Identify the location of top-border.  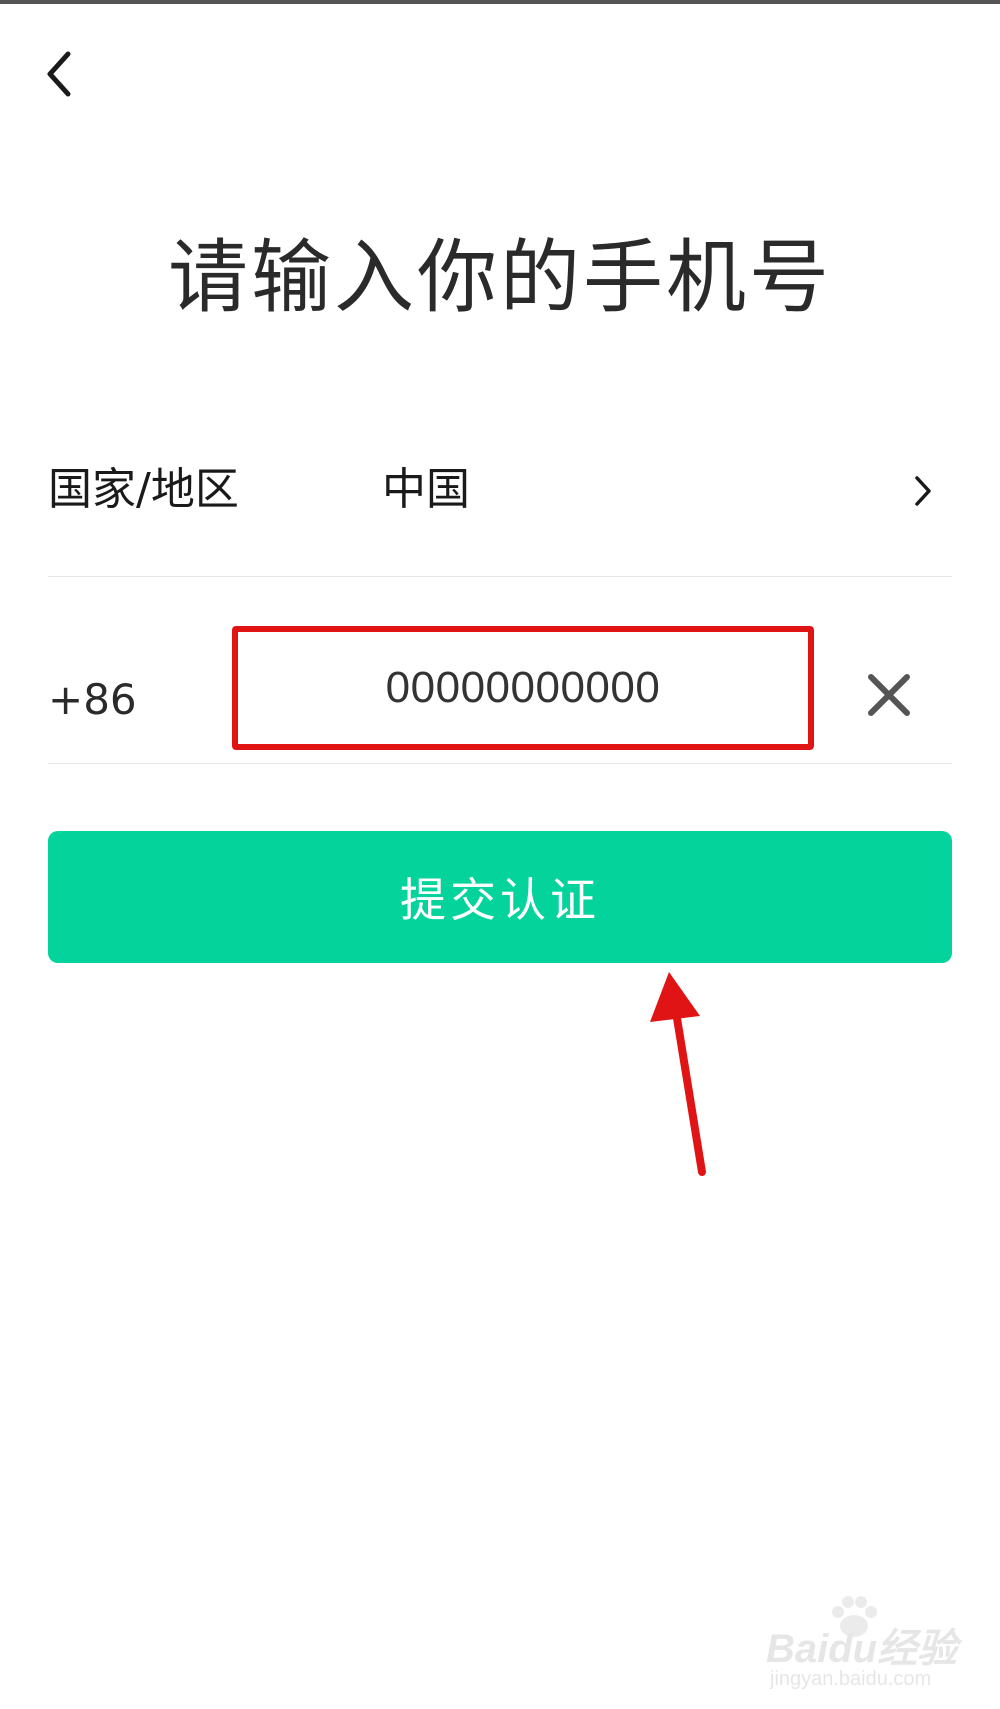
(500, 2).